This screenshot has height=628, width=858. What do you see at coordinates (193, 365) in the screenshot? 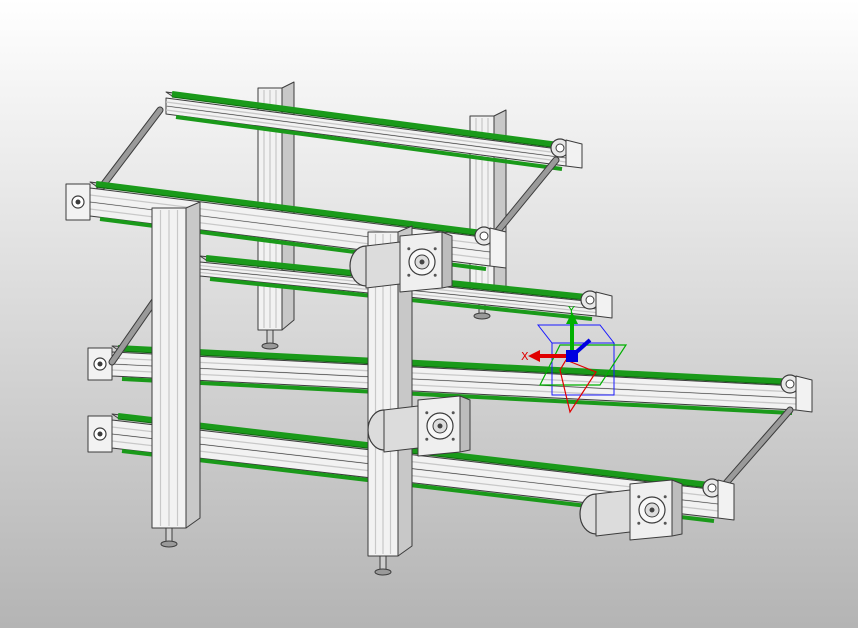
I see `leg-side` at bounding box center [193, 365].